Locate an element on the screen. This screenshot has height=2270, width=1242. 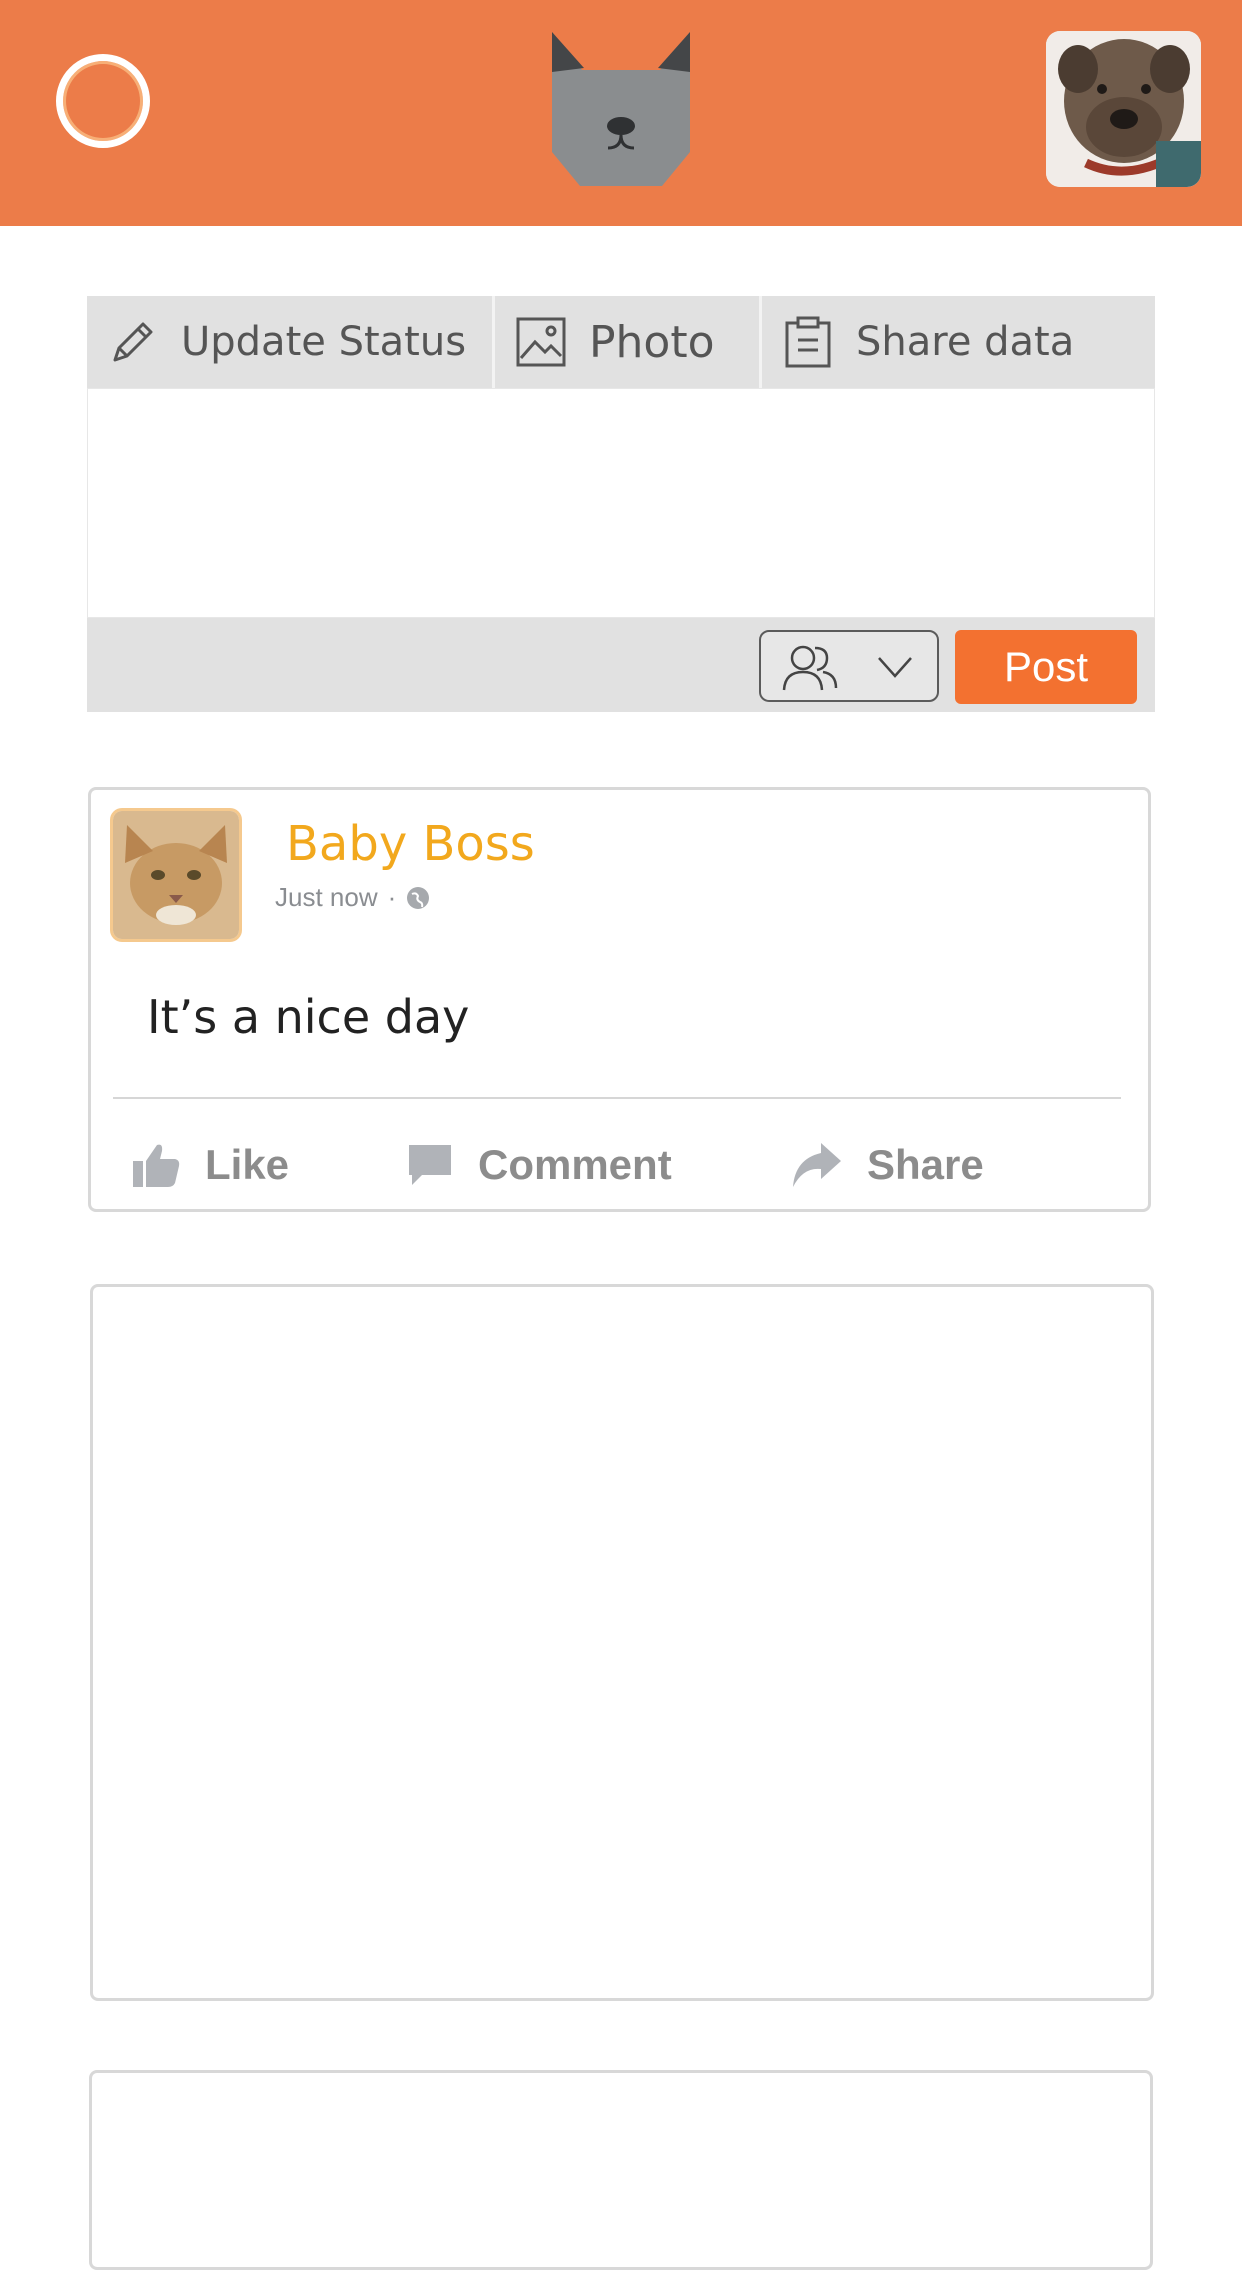
chevron-down-icon is located at coordinates (895, 667).